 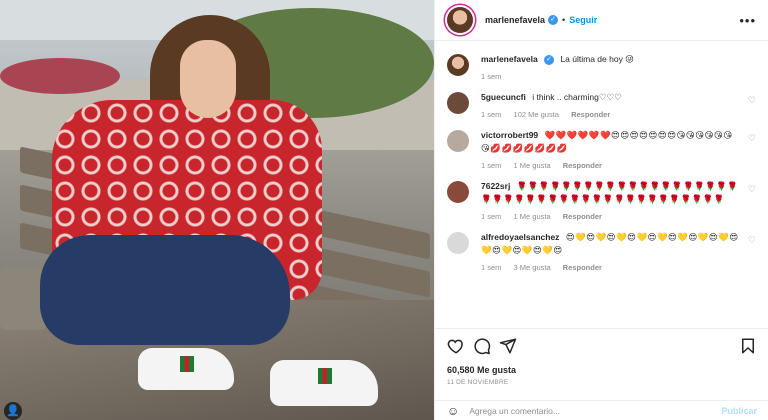 I want to click on caption-text: La última de hoy 😜, so click(x=597, y=59).